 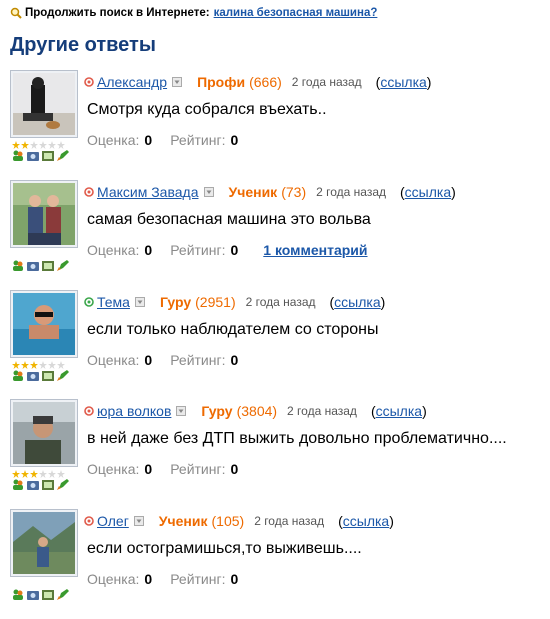 What do you see at coordinates (315, 250) in the screenshot?
I see `comments-link: 1 комментарий` at bounding box center [315, 250].